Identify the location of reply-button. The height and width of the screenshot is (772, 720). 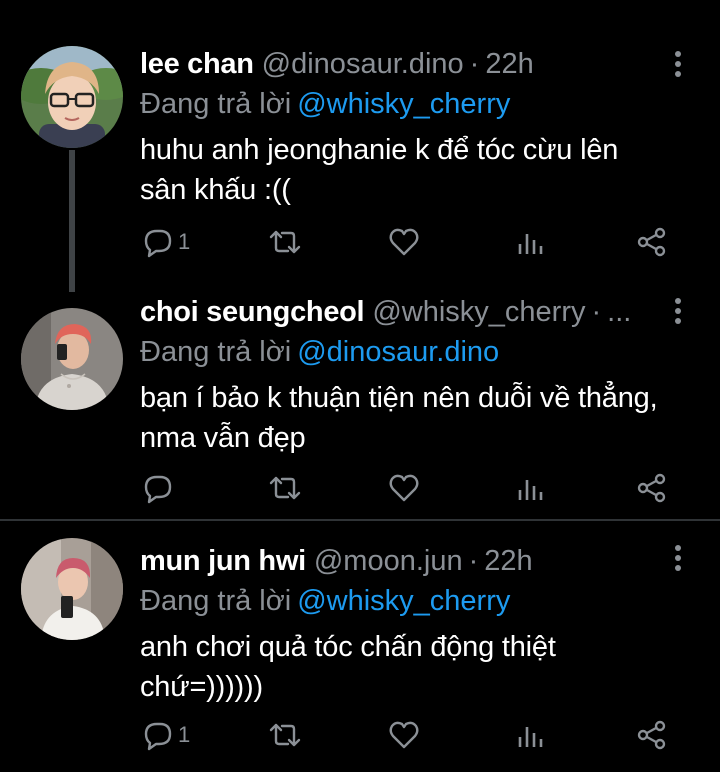
(160, 488).